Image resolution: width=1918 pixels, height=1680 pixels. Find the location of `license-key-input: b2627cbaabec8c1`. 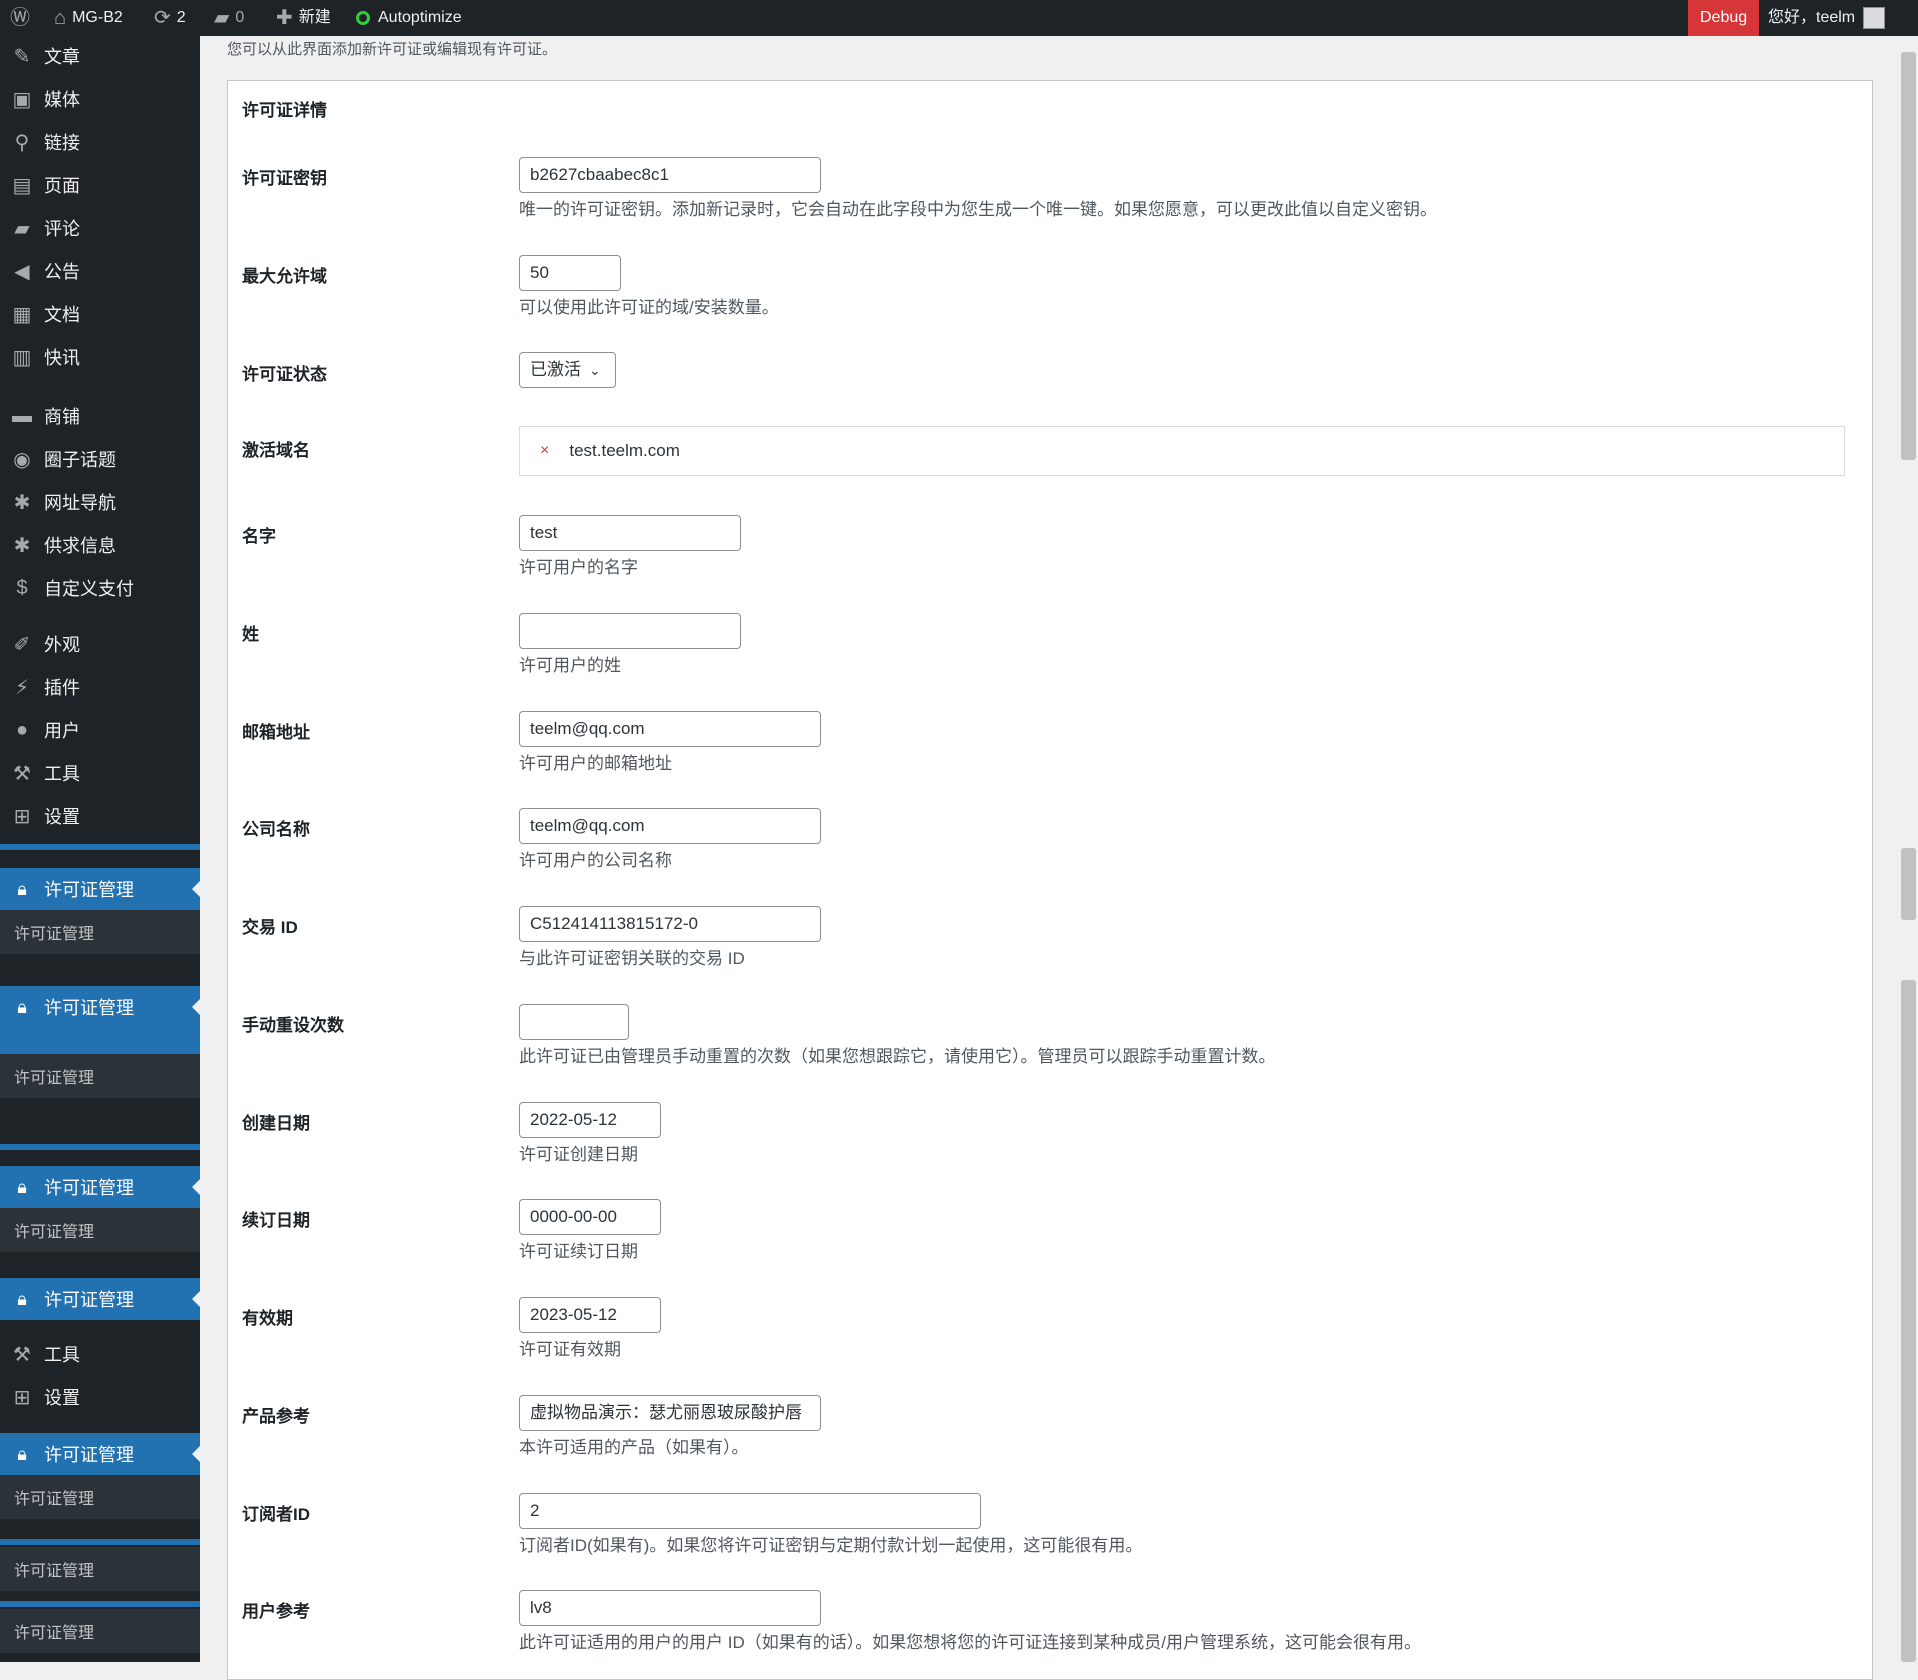

license-key-input: b2627cbaabec8c1 is located at coordinates (670, 175).